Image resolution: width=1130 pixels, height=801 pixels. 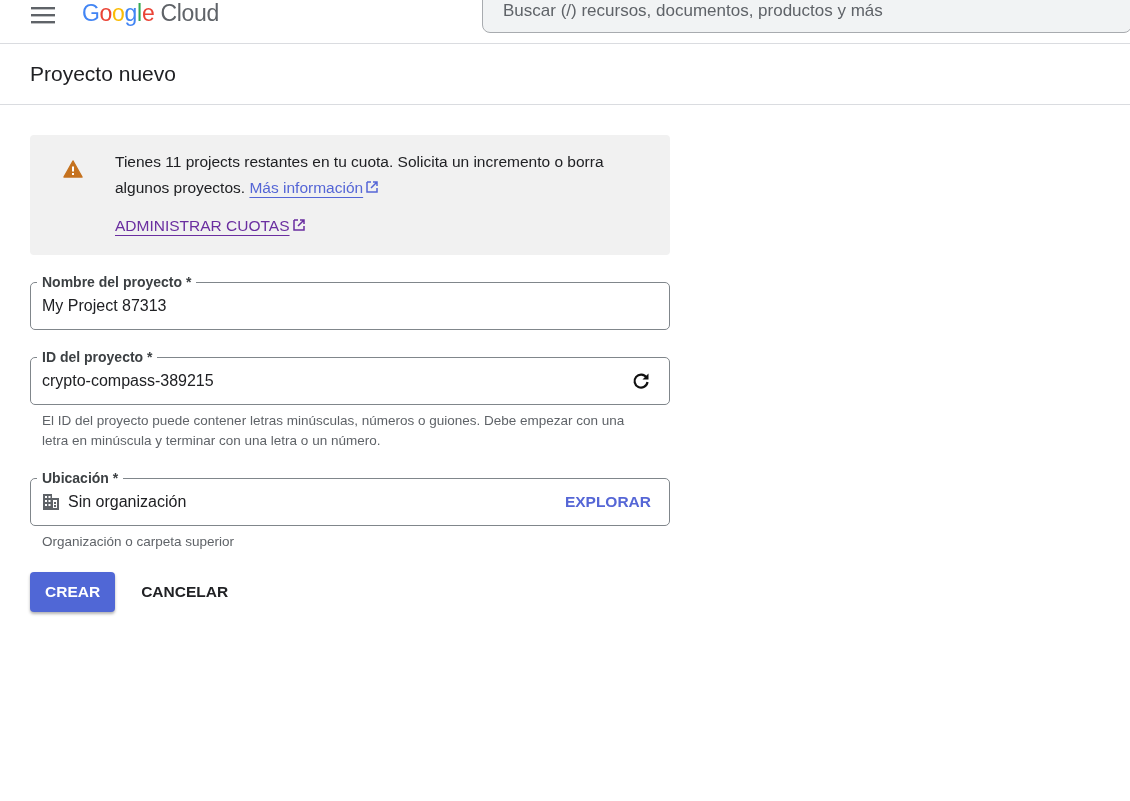 What do you see at coordinates (128, 502) in the screenshot?
I see `field-value: Sin organización` at bounding box center [128, 502].